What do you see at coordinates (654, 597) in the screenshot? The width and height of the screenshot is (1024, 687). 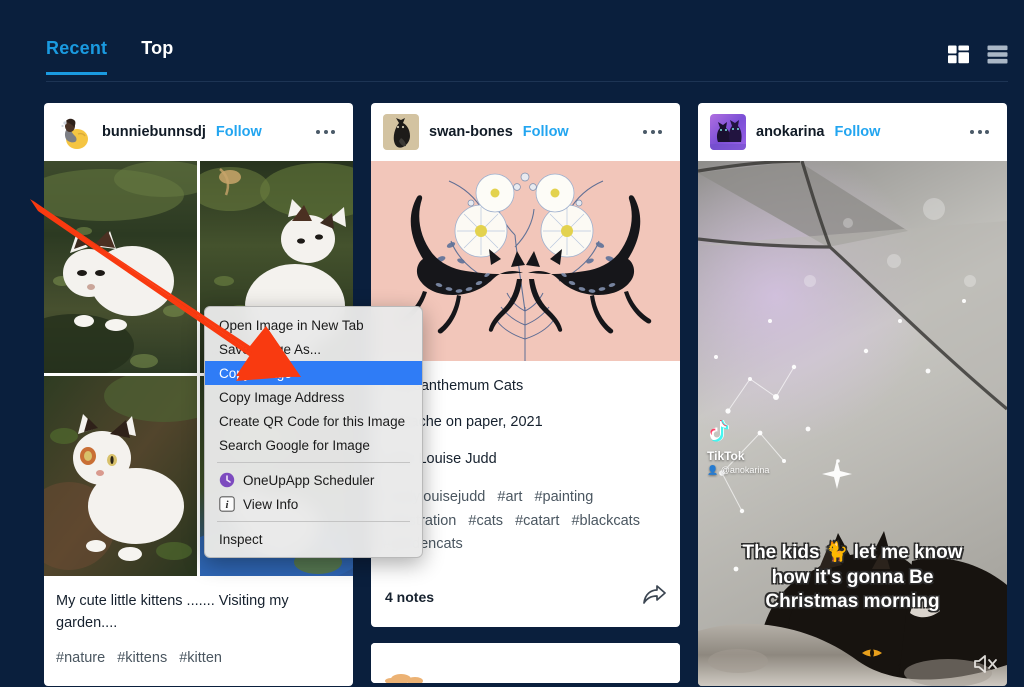 I see `share-icon` at bounding box center [654, 597].